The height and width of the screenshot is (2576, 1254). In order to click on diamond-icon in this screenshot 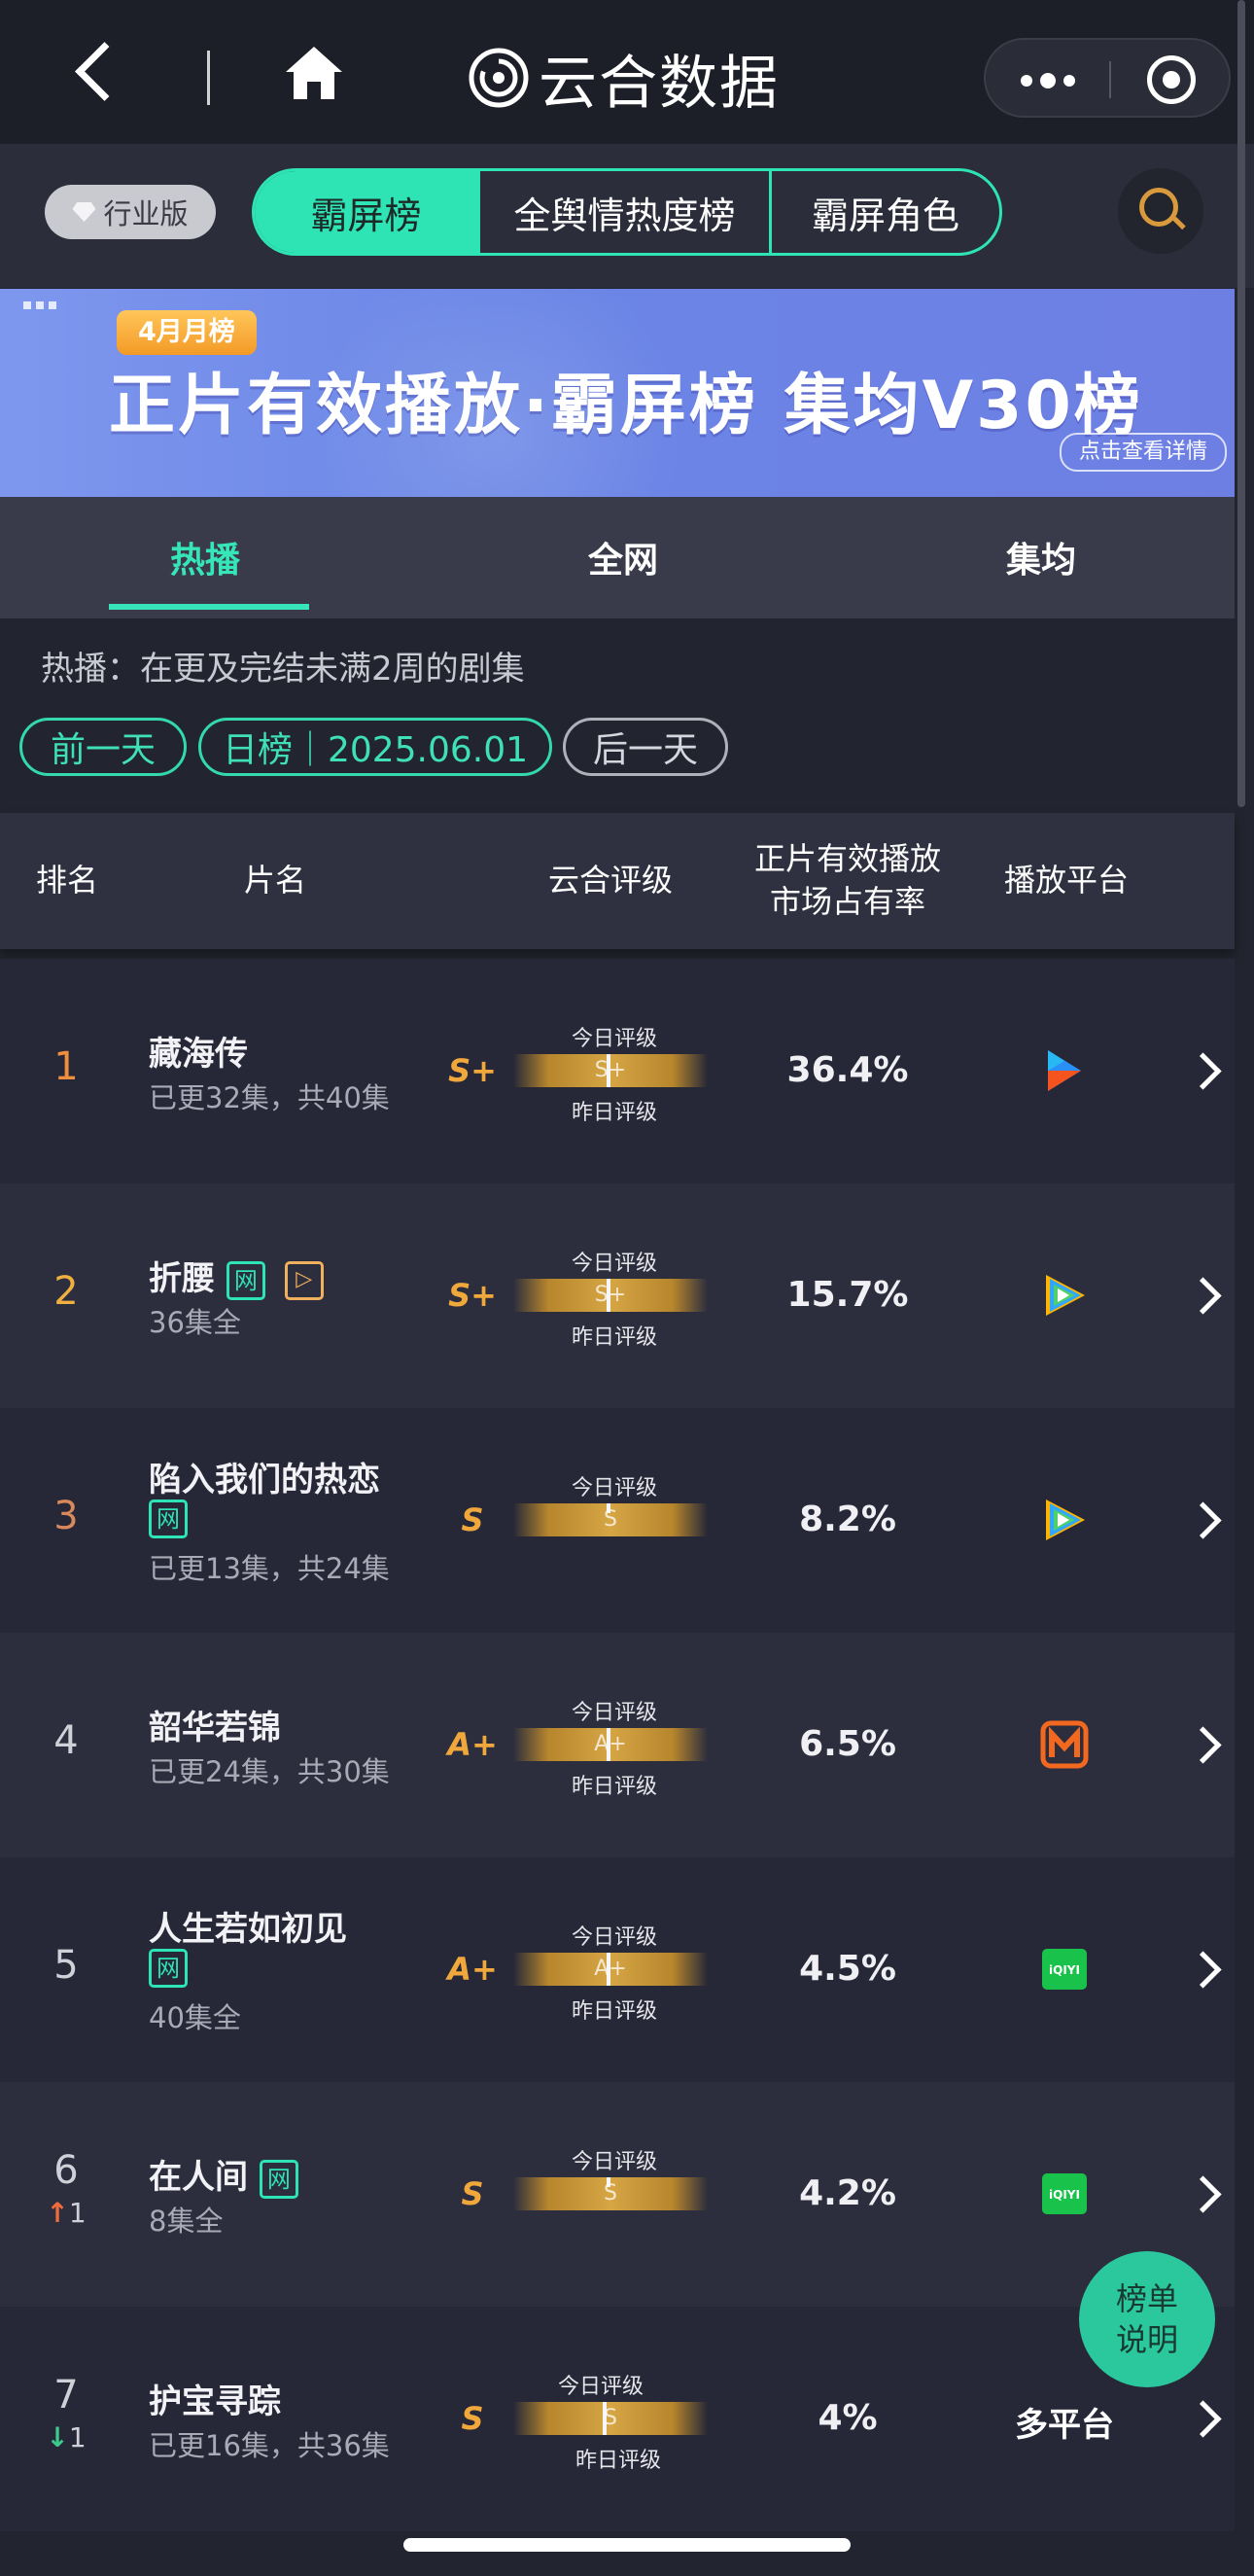, I will do `click(84, 212)`.